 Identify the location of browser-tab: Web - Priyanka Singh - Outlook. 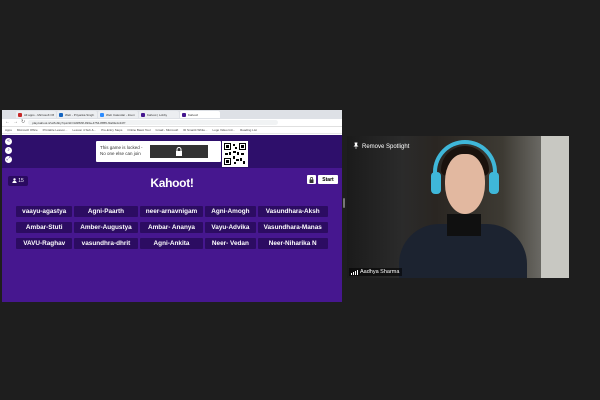
(77, 114).